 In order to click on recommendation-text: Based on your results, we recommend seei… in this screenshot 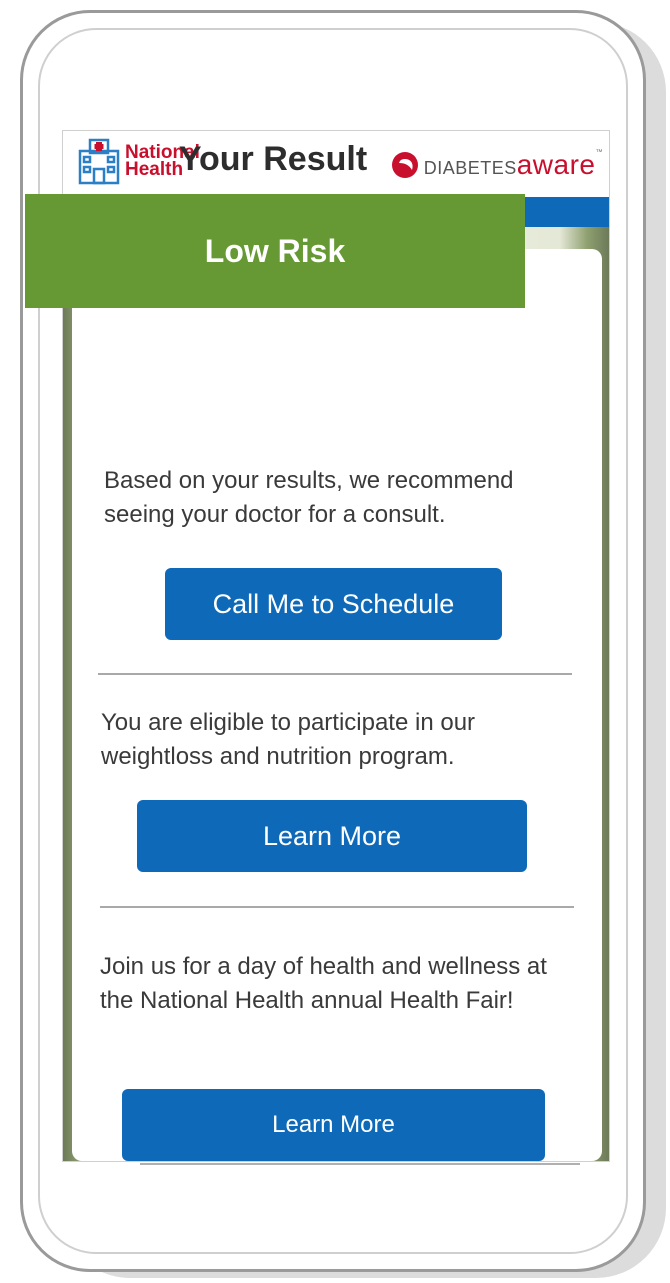, I will do `click(309, 497)`.